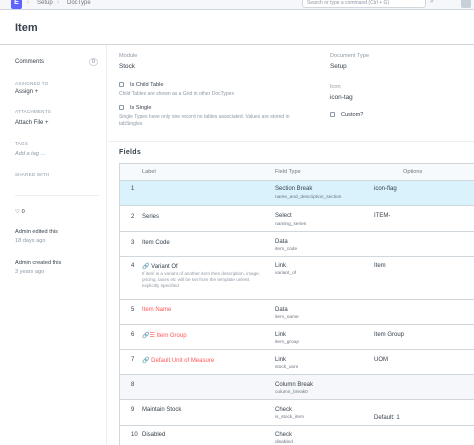 The image size is (474, 445). I want to click on breadcrumb-setup: Setup, so click(45, 3).